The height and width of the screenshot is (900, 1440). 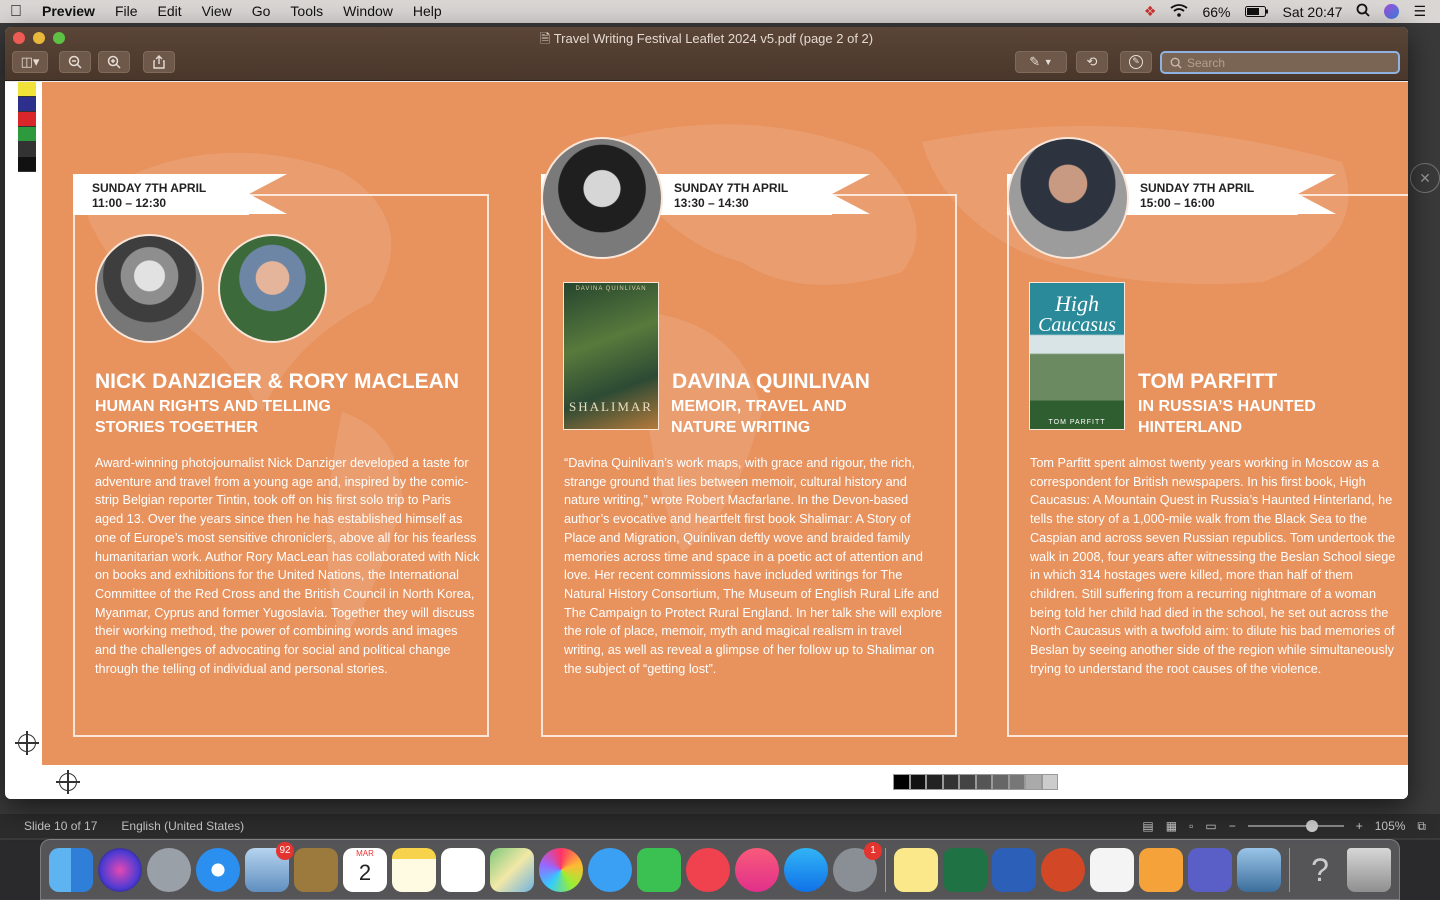 What do you see at coordinates (1216, 12) in the screenshot?
I see `battery-percent: 66%` at bounding box center [1216, 12].